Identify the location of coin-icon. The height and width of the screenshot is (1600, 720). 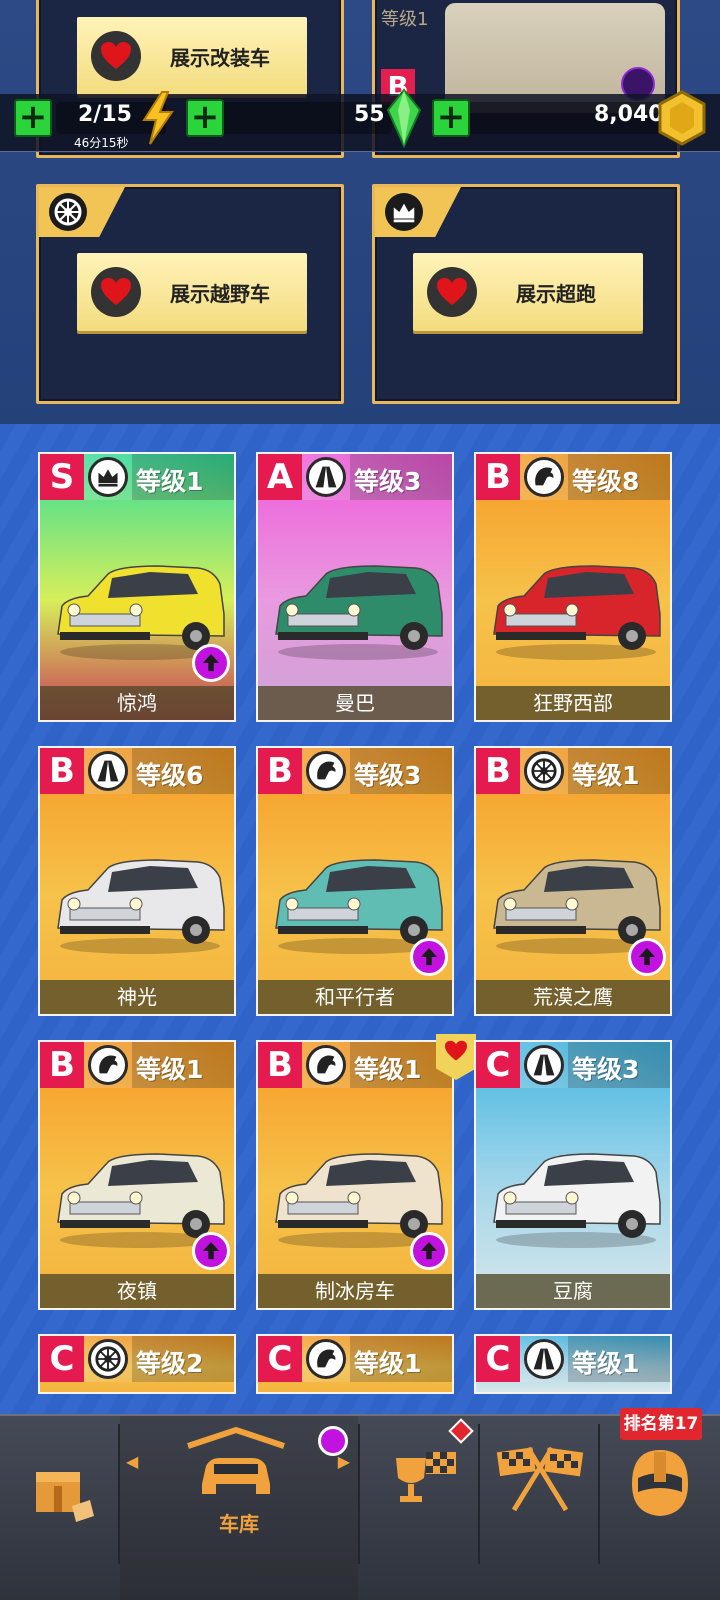
(682, 118).